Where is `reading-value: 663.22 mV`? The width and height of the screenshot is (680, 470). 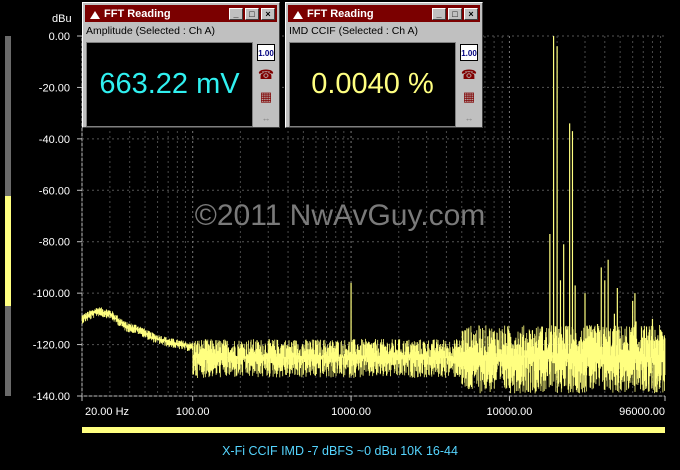
reading-value: 663.22 mV is located at coordinates (169, 84).